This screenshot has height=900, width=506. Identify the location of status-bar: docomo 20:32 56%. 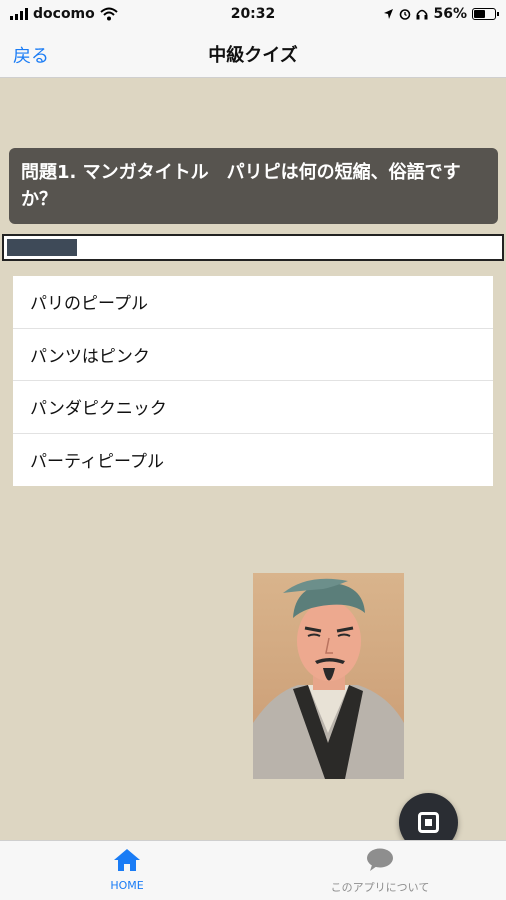
(253, 14).